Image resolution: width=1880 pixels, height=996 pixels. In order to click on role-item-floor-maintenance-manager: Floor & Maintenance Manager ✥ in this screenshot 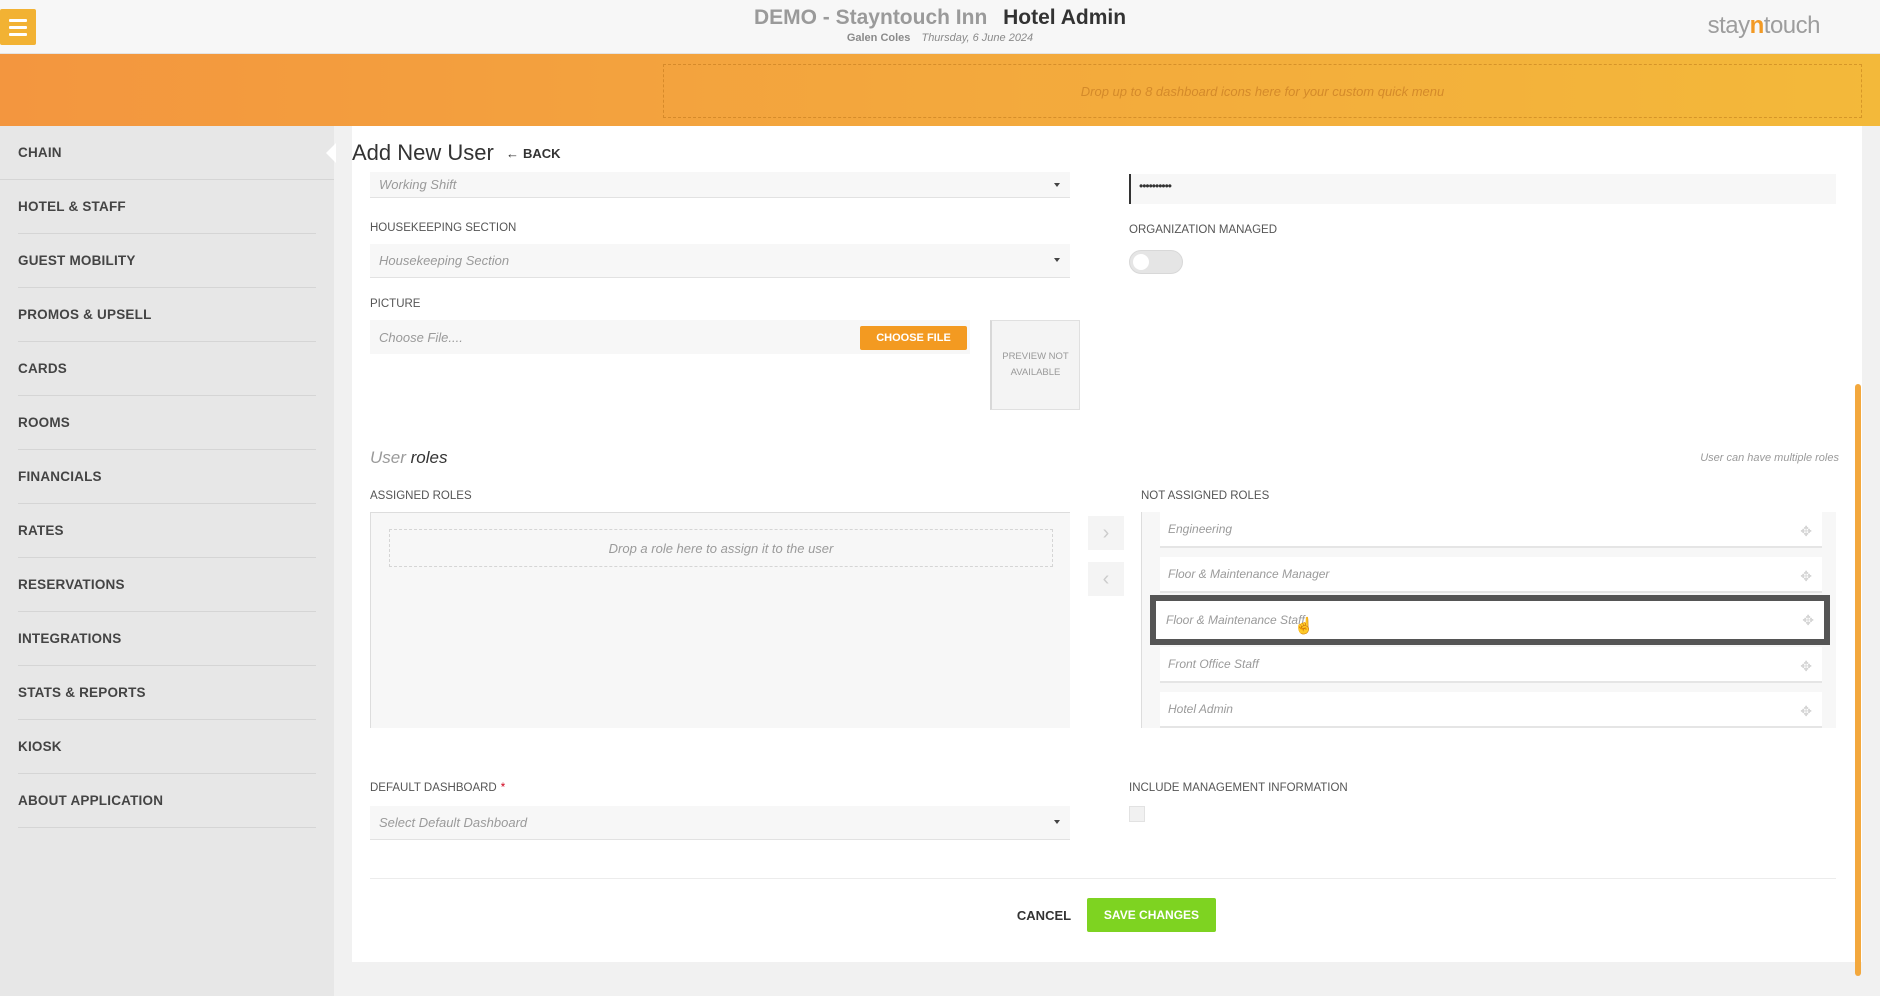, I will do `click(1491, 575)`.